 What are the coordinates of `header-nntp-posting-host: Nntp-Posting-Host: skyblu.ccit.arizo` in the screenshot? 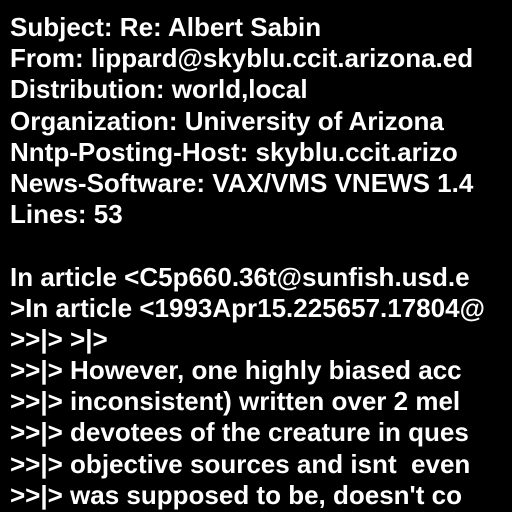 It's located at (234, 151).